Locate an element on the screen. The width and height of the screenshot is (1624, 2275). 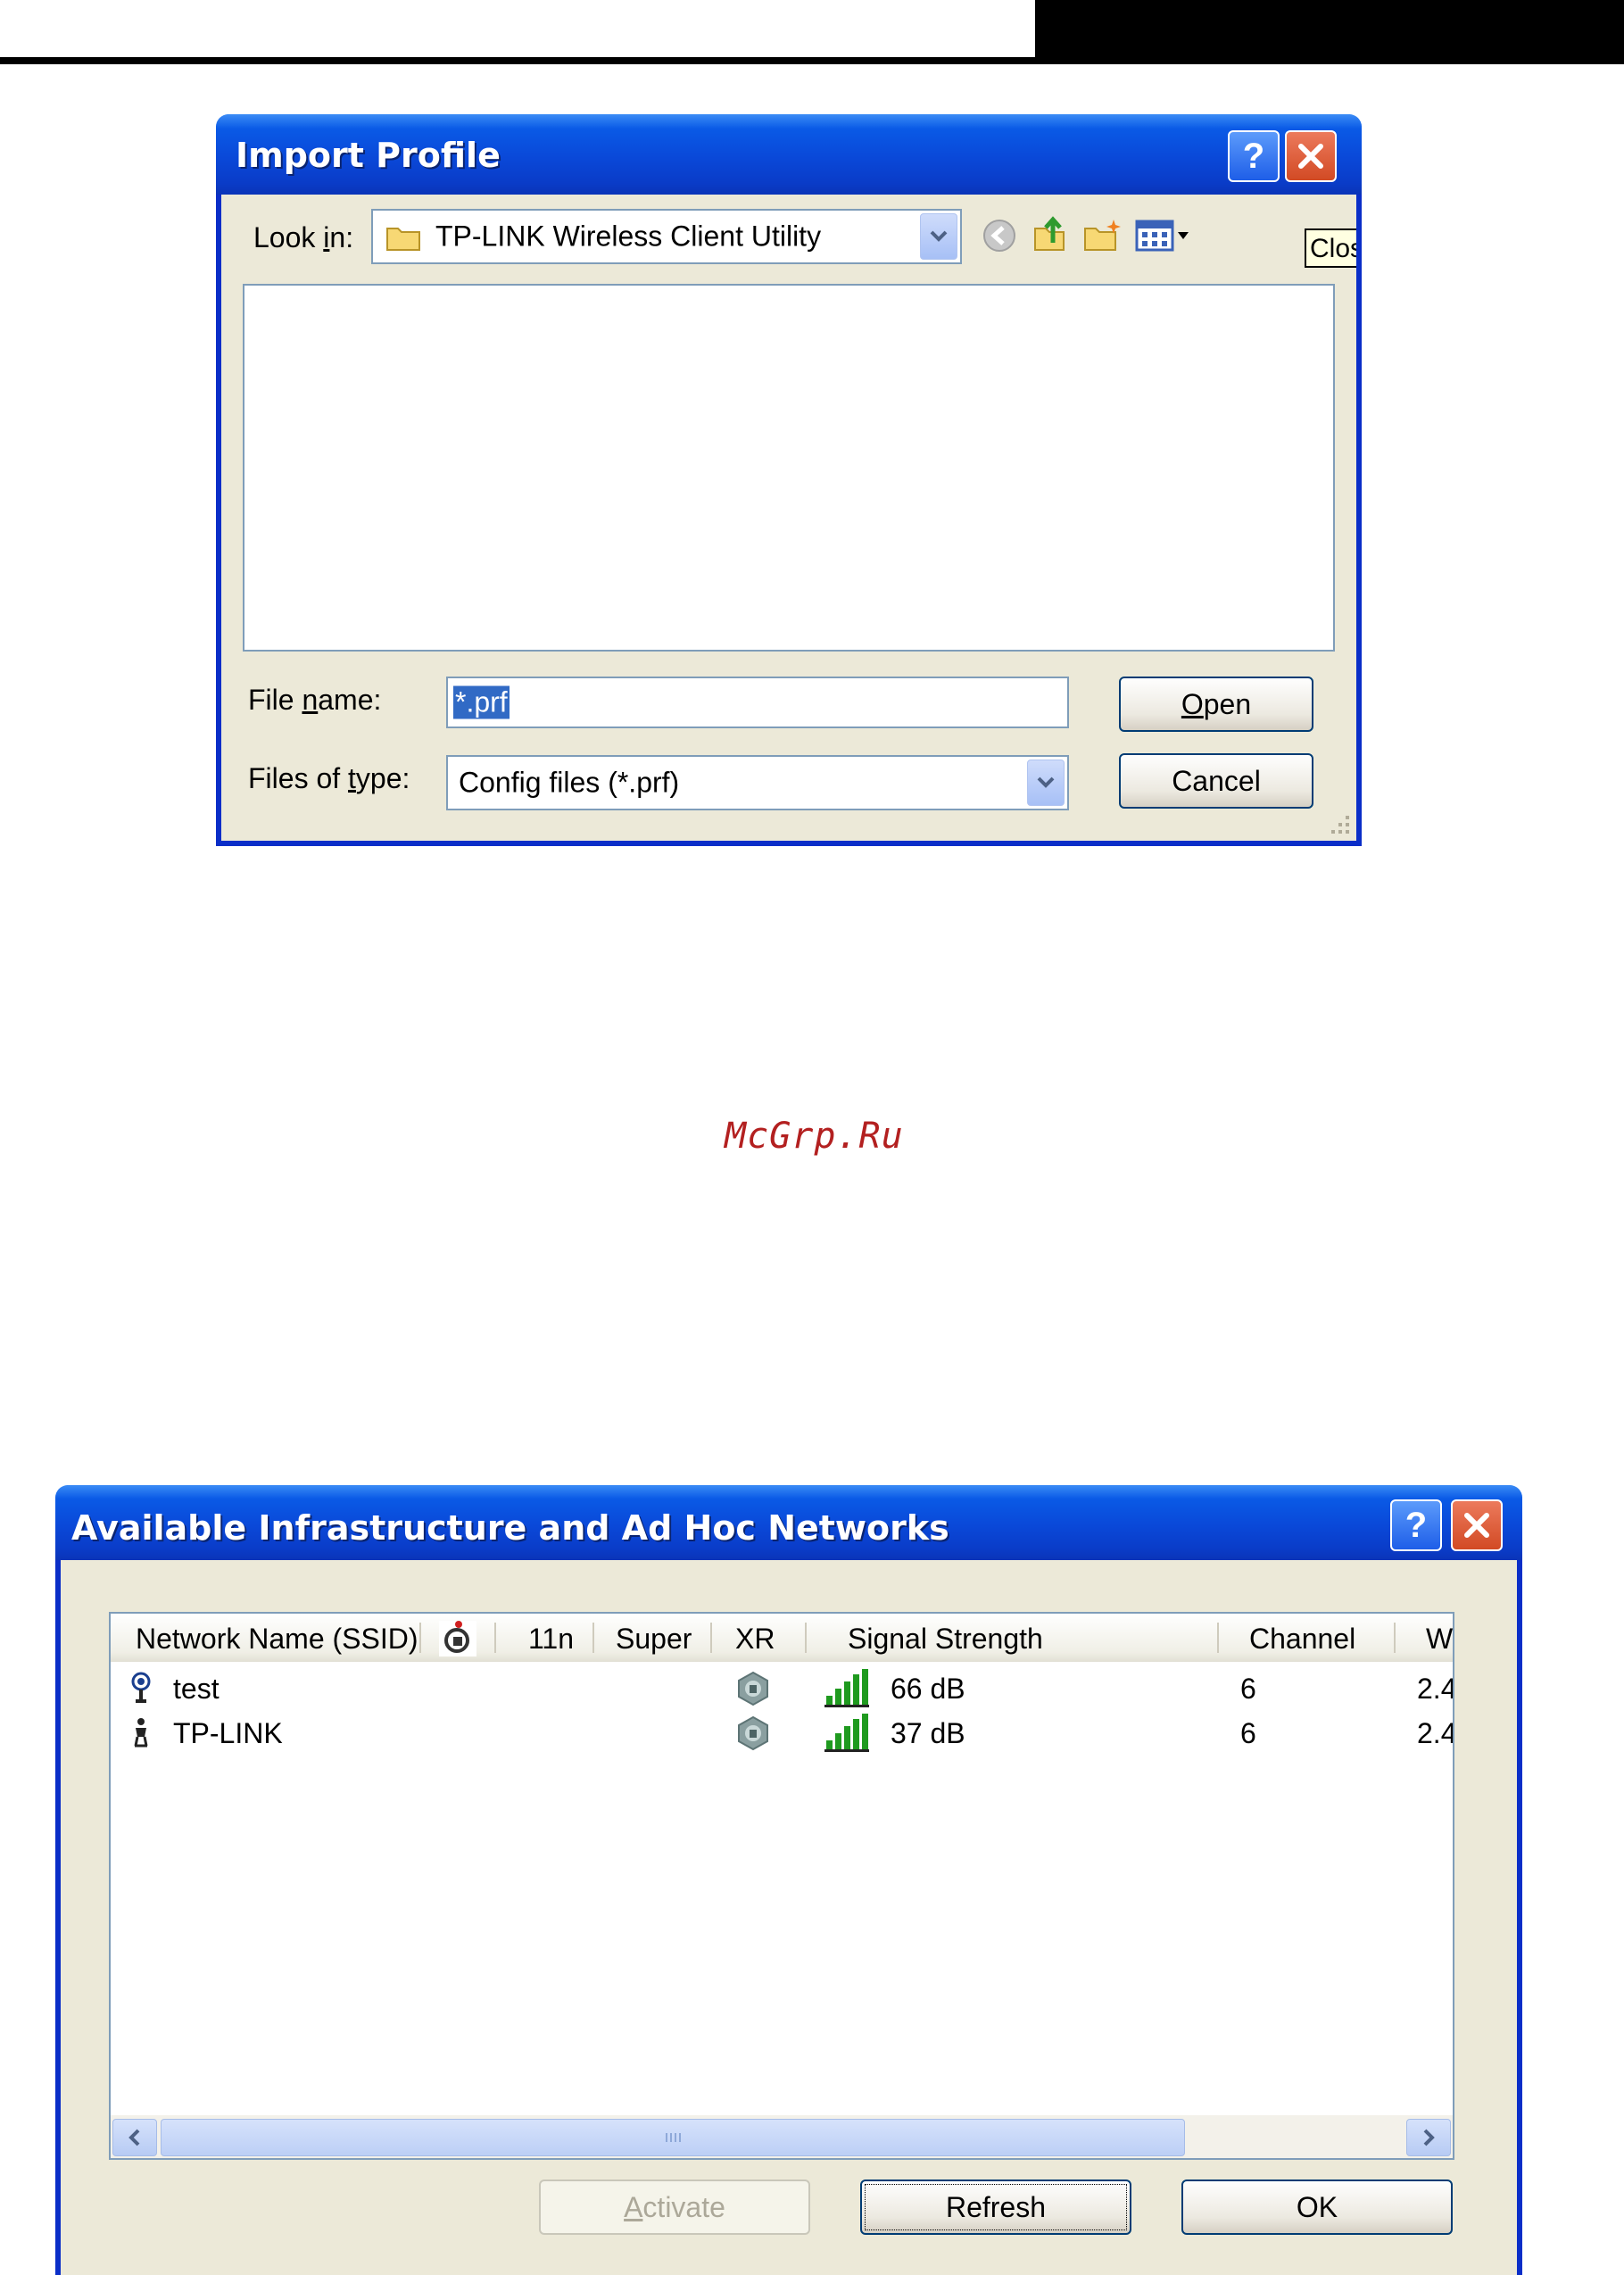
scroll-right-button is located at coordinates (1428, 2137).